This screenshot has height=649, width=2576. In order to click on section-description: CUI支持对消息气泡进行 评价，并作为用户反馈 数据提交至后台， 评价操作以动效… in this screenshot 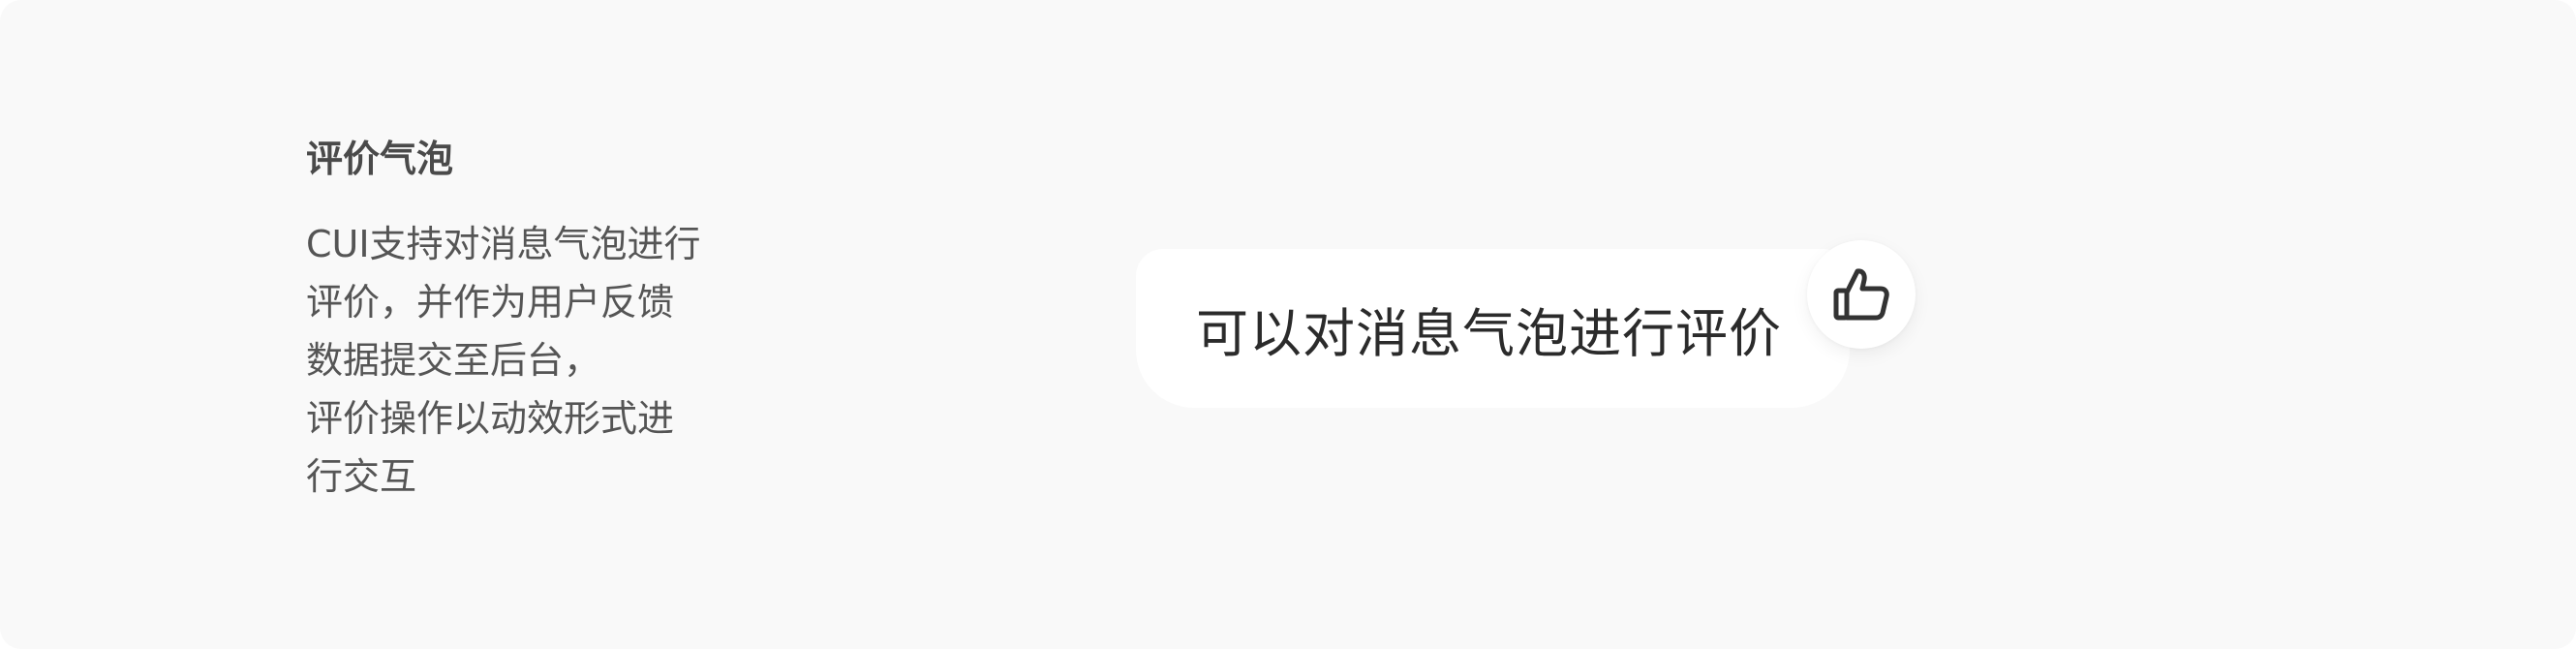, I will do `click(528, 360)`.